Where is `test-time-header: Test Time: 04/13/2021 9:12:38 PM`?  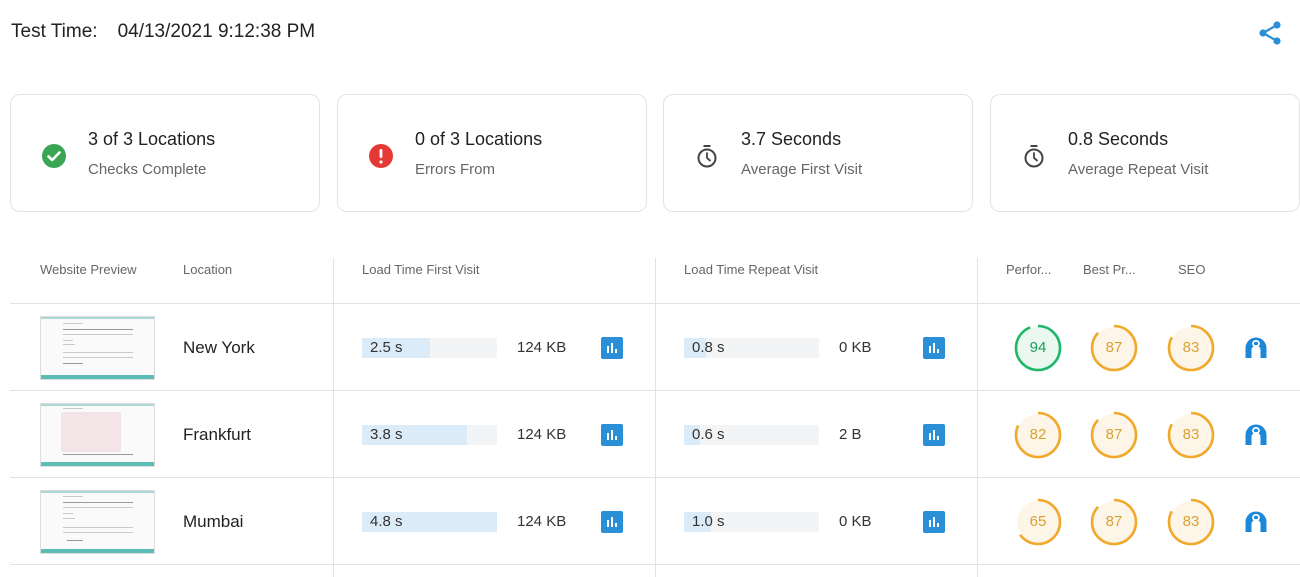
test-time-header: Test Time: 04/13/2021 9:12:38 PM is located at coordinates (163, 32).